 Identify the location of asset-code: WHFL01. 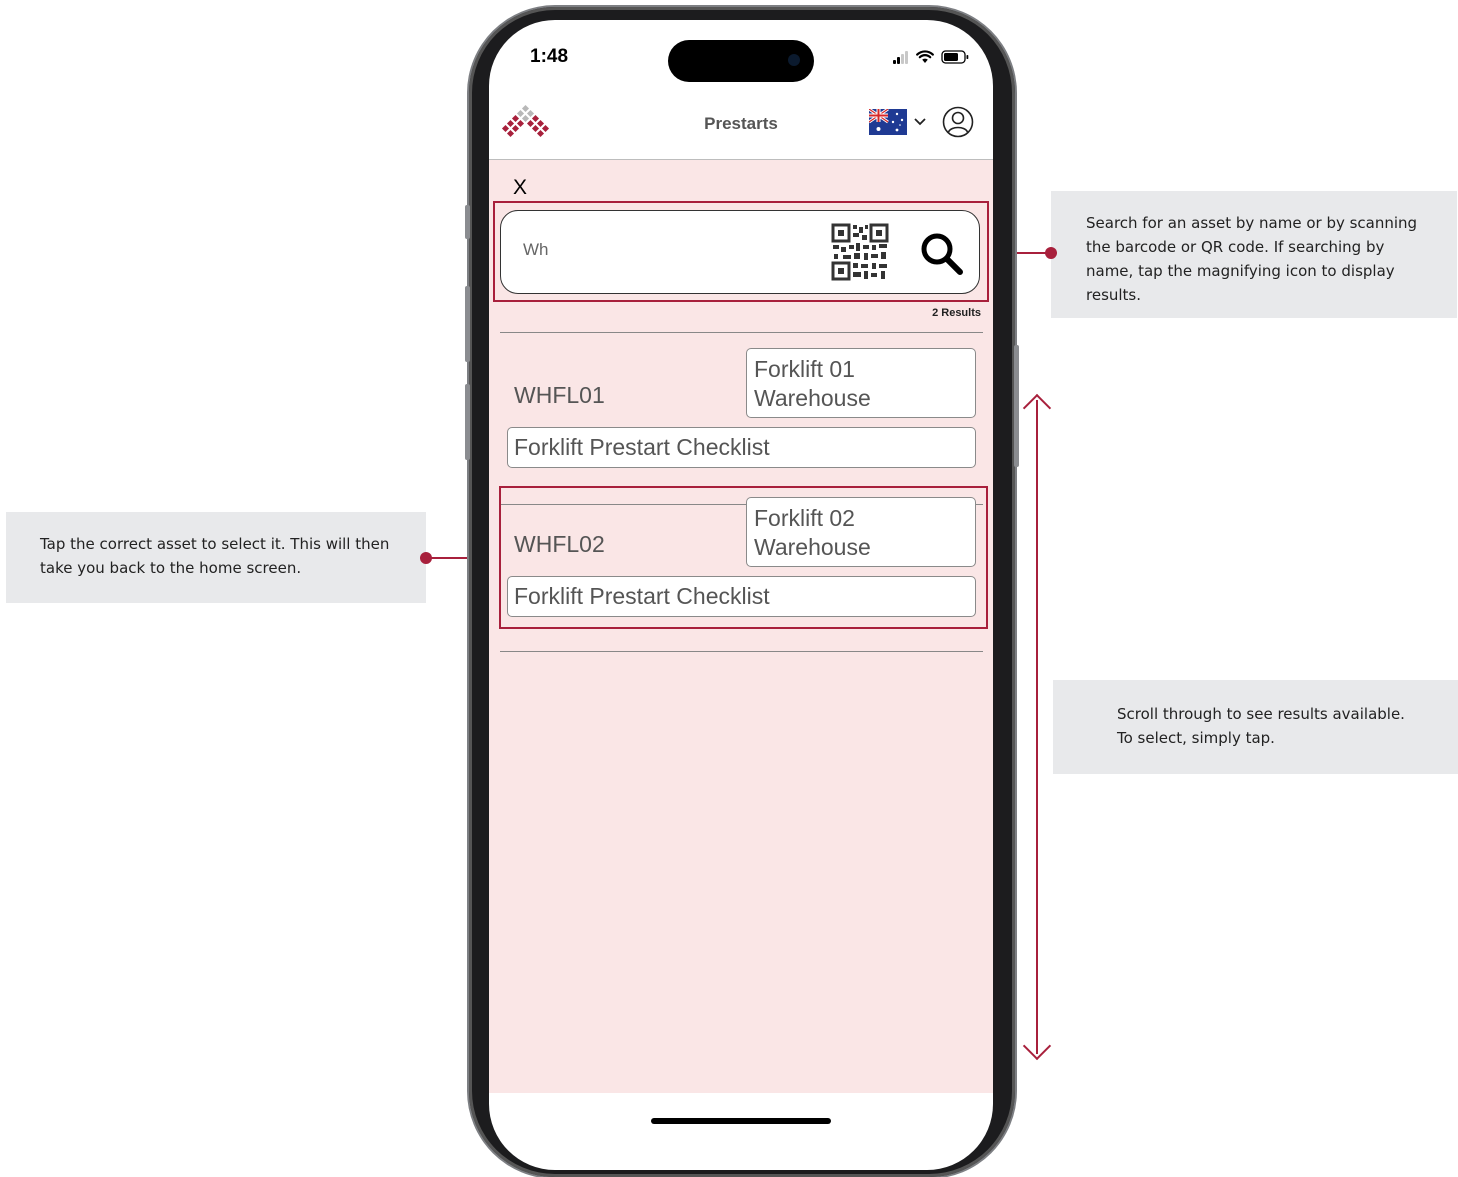
(559, 395).